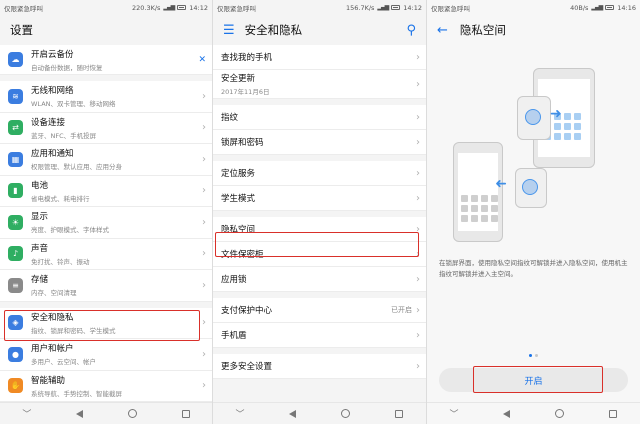  What do you see at coordinates (15, 128) in the screenshot?
I see `device-connect-icon: ⇄` at bounding box center [15, 128].